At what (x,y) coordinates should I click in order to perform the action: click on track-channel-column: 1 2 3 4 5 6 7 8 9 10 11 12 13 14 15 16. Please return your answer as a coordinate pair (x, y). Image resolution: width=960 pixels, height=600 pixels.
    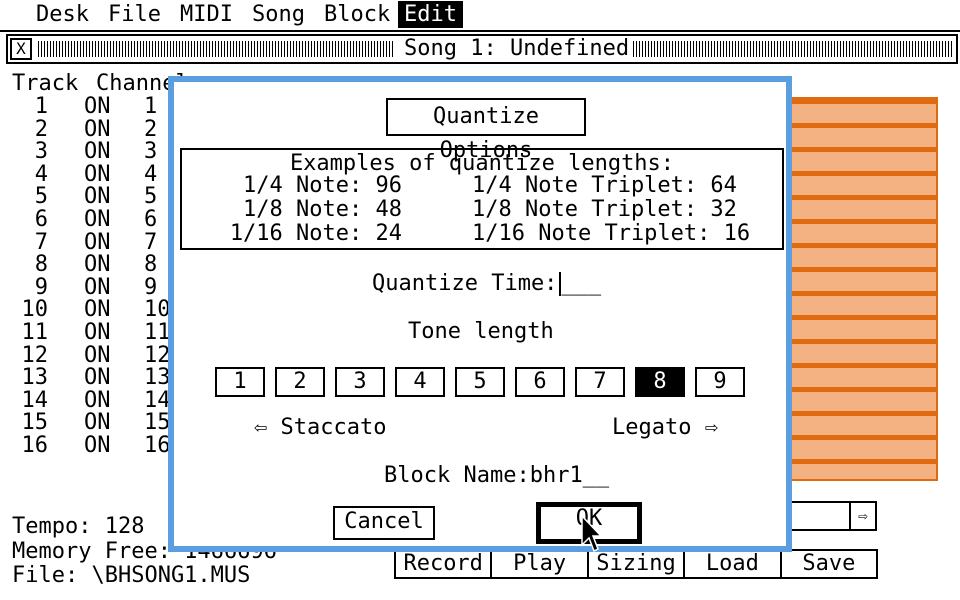
    Looking at the image, I should click on (157, 276).